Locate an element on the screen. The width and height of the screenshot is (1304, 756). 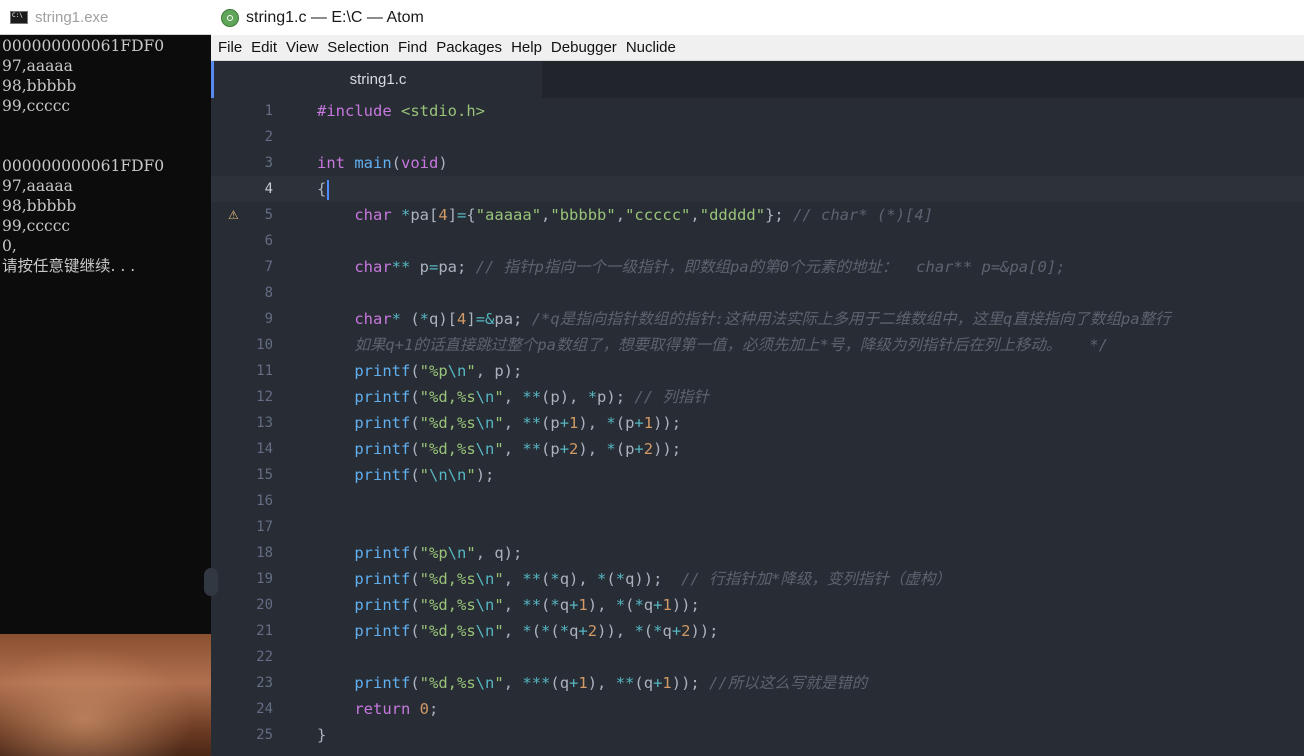
line-number: 11 is located at coordinates (264, 371).